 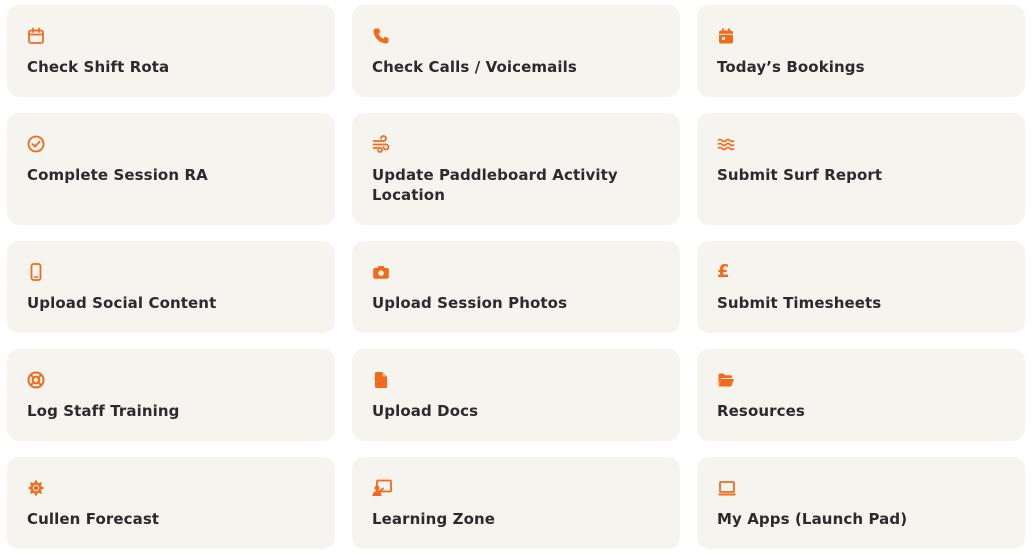 What do you see at coordinates (98, 67) in the screenshot?
I see `tile-label: Check Shift Rota` at bounding box center [98, 67].